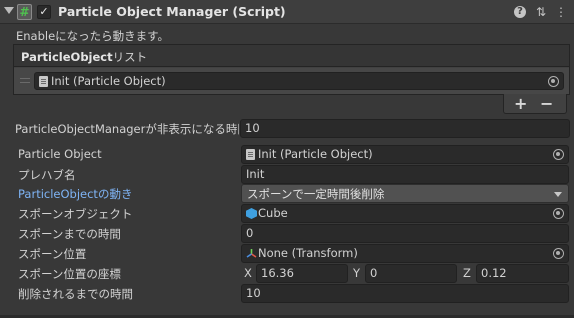  Describe the element at coordinates (248, 273) in the screenshot. I see `x-label: X` at that location.